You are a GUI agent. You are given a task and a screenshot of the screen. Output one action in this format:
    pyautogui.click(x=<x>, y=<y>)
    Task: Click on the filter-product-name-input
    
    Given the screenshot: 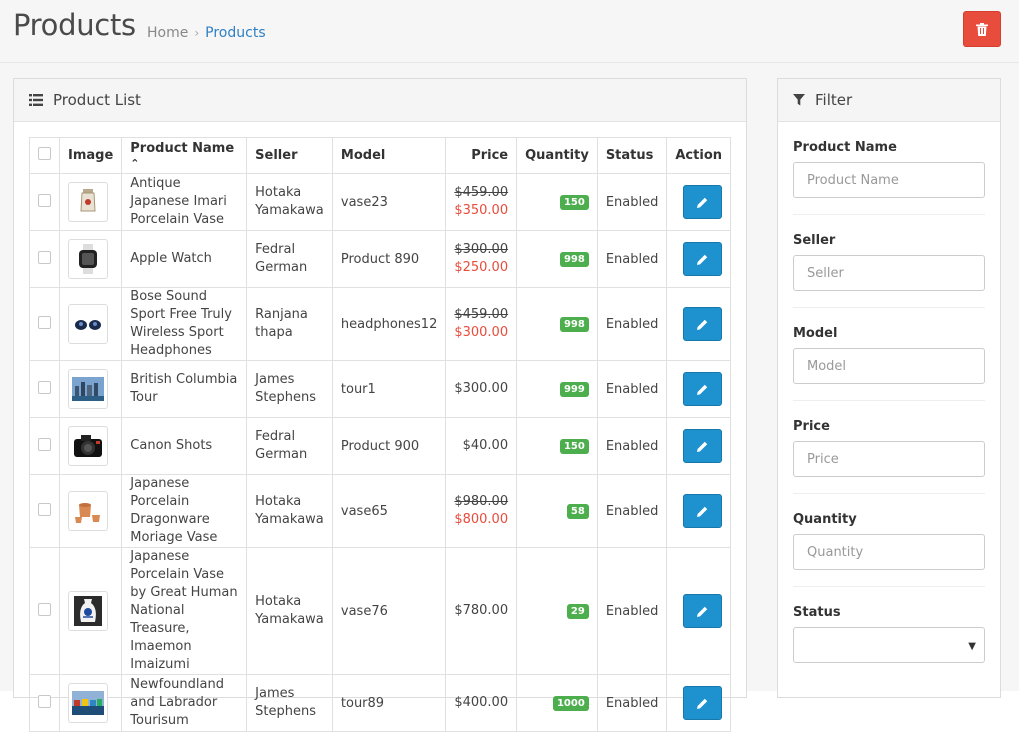 What is the action you would take?
    pyautogui.click(x=889, y=180)
    